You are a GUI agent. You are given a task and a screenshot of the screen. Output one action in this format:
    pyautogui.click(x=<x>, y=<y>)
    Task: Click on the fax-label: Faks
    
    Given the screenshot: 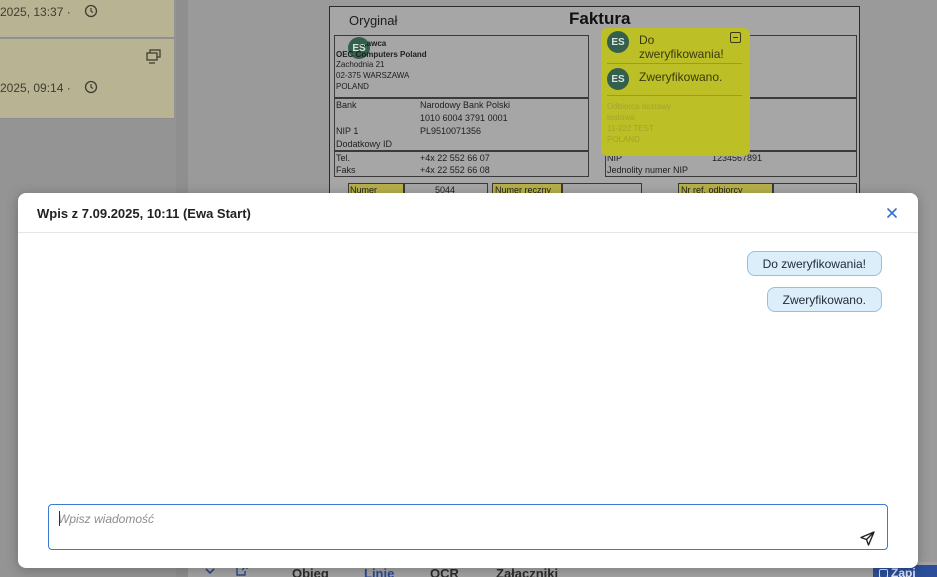 What is the action you would take?
    pyautogui.click(x=346, y=170)
    